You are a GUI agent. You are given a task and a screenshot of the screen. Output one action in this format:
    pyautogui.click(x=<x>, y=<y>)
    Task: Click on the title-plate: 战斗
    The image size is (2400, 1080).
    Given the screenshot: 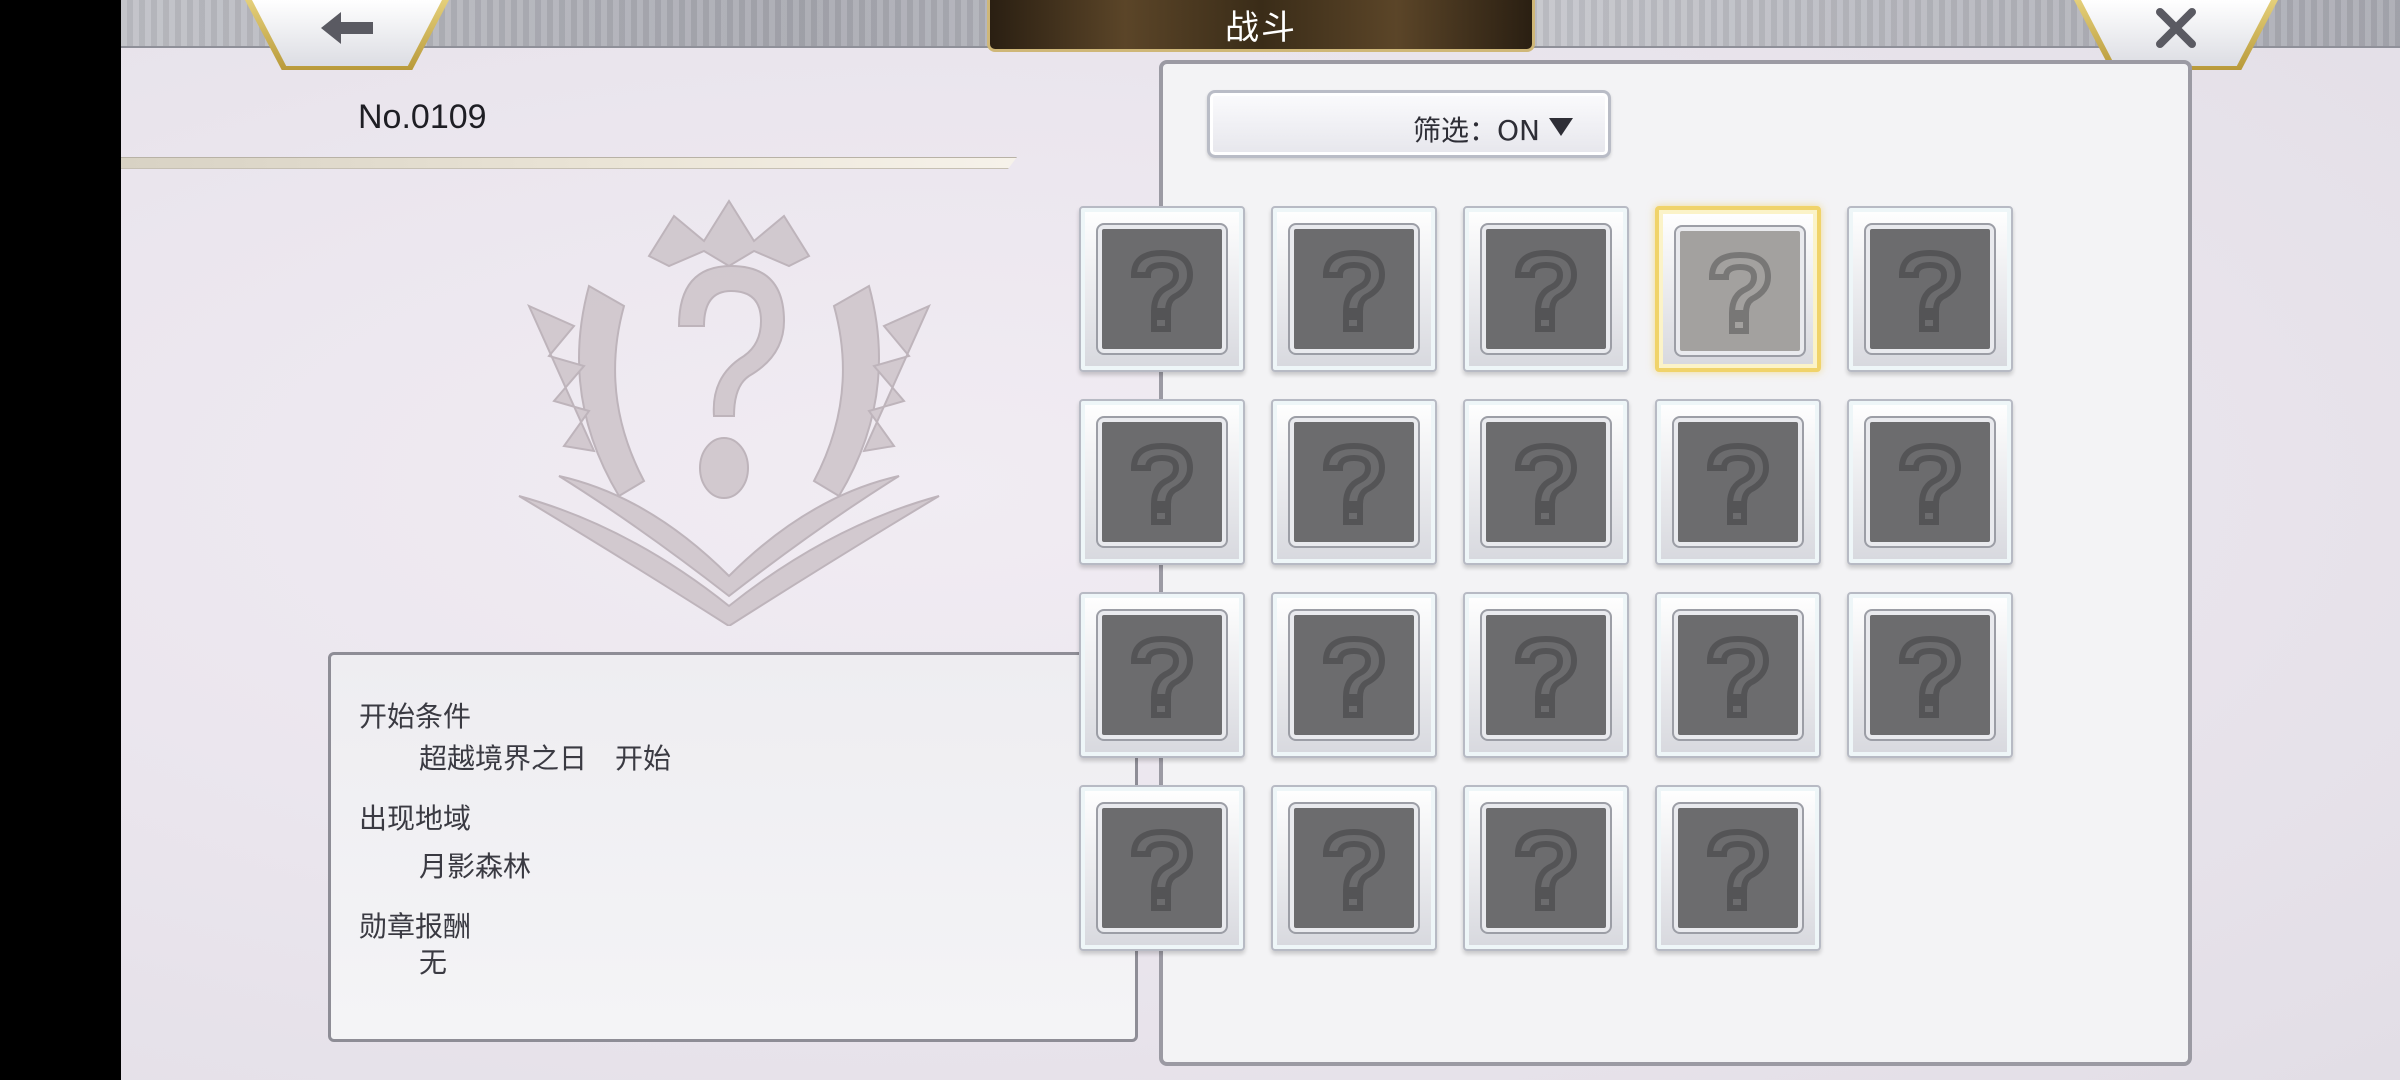 What is the action you would take?
    pyautogui.click(x=1261, y=26)
    